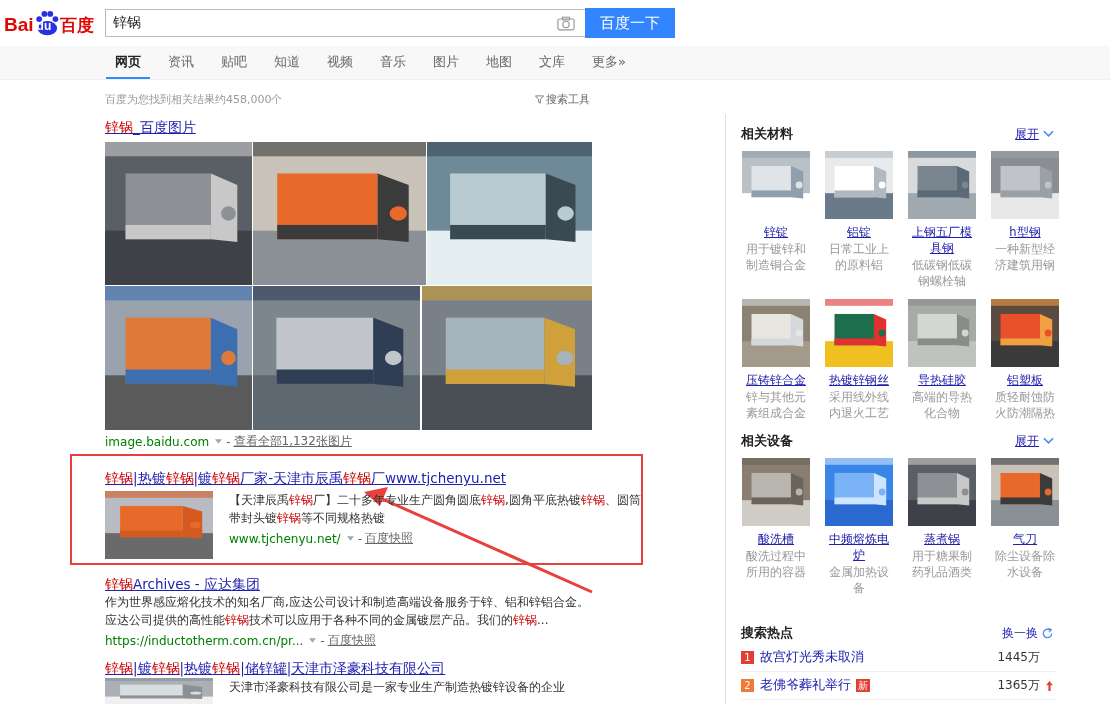 The height and width of the screenshot is (704, 1110). I want to click on item-link: 压铸锌合金, so click(776, 380).